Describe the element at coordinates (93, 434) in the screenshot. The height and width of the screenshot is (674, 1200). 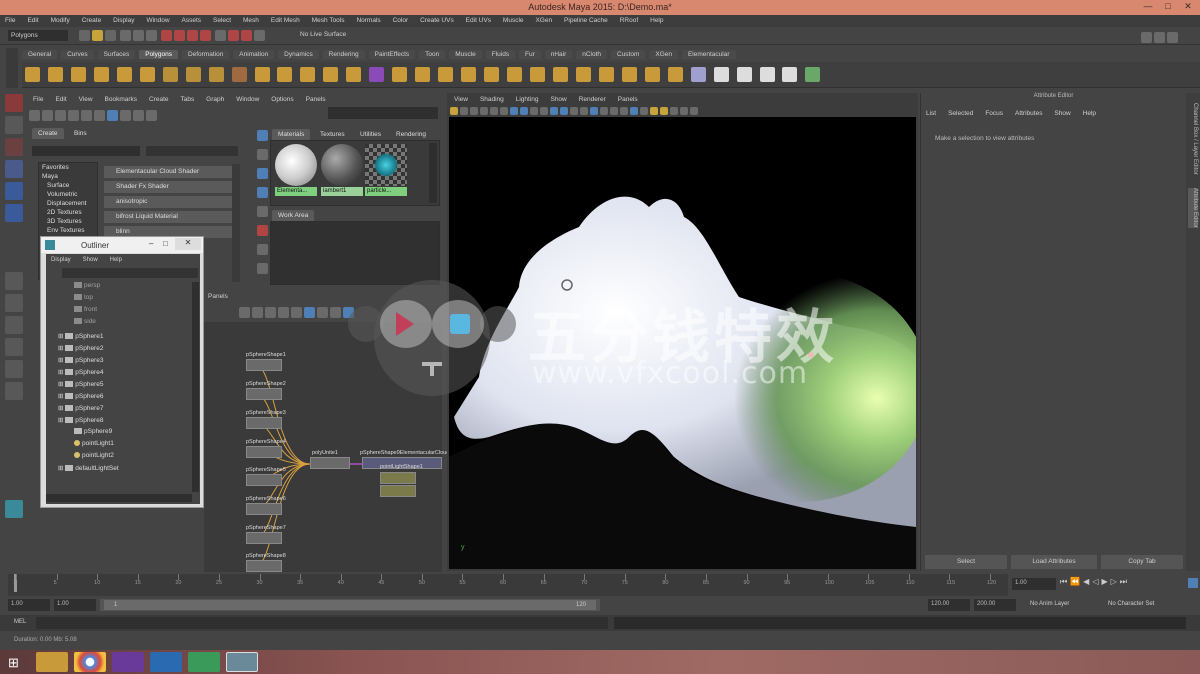
I see `outliner-row: pSphere9` at that location.